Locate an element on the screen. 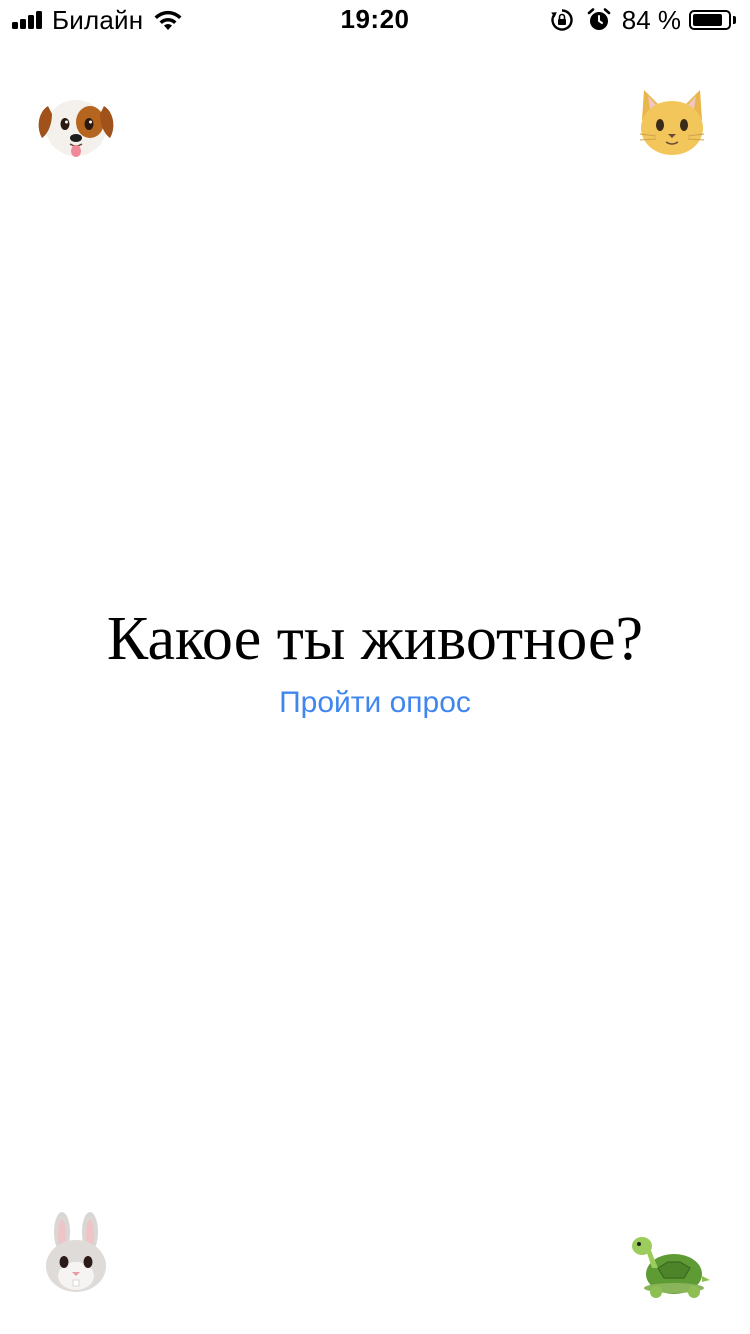 This screenshot has height=1334, width=750. battery-icon is located at coordinates (710, 20).